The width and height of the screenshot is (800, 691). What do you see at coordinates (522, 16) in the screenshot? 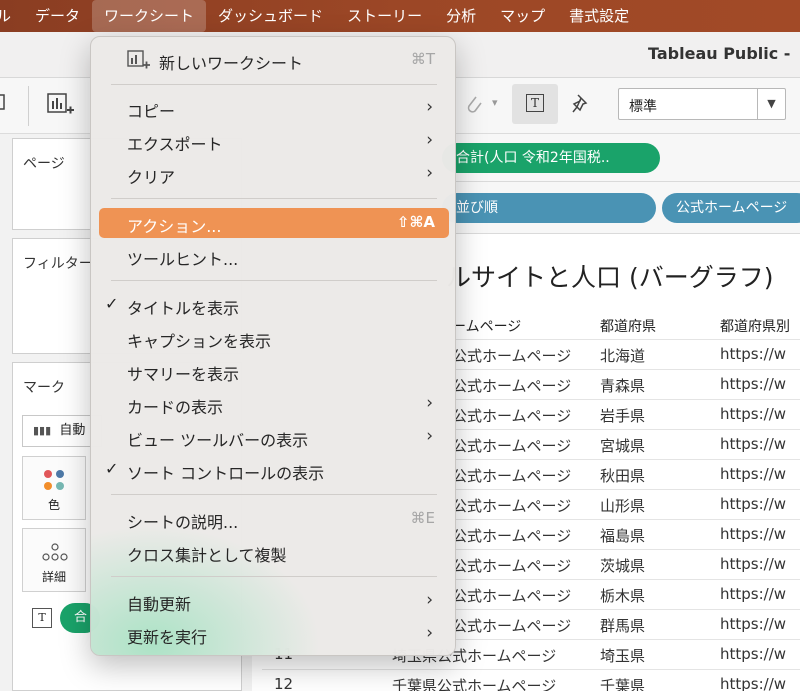
I see `menu-map: マップ` at bounding box center [522, 16].